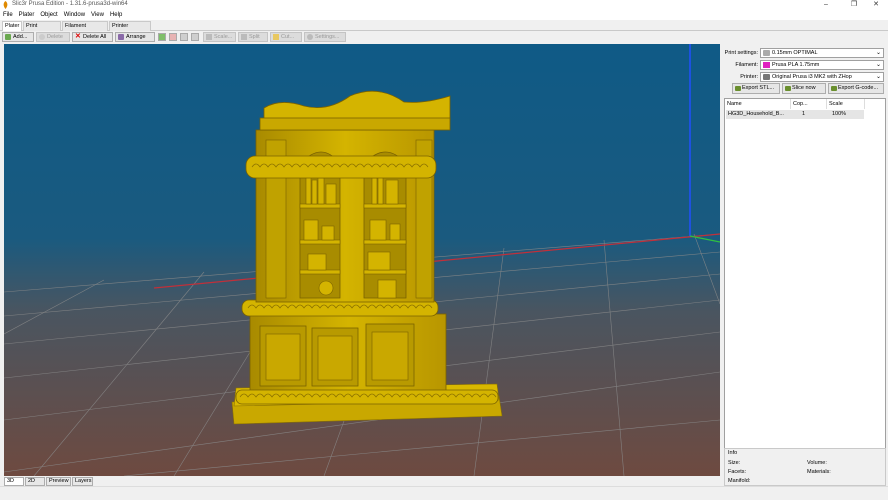 The width and height of the screenshot is (888, 500). Describe the element at coordinates (826, 5) in the screenshot. I see `minimize-button: –` at that location.